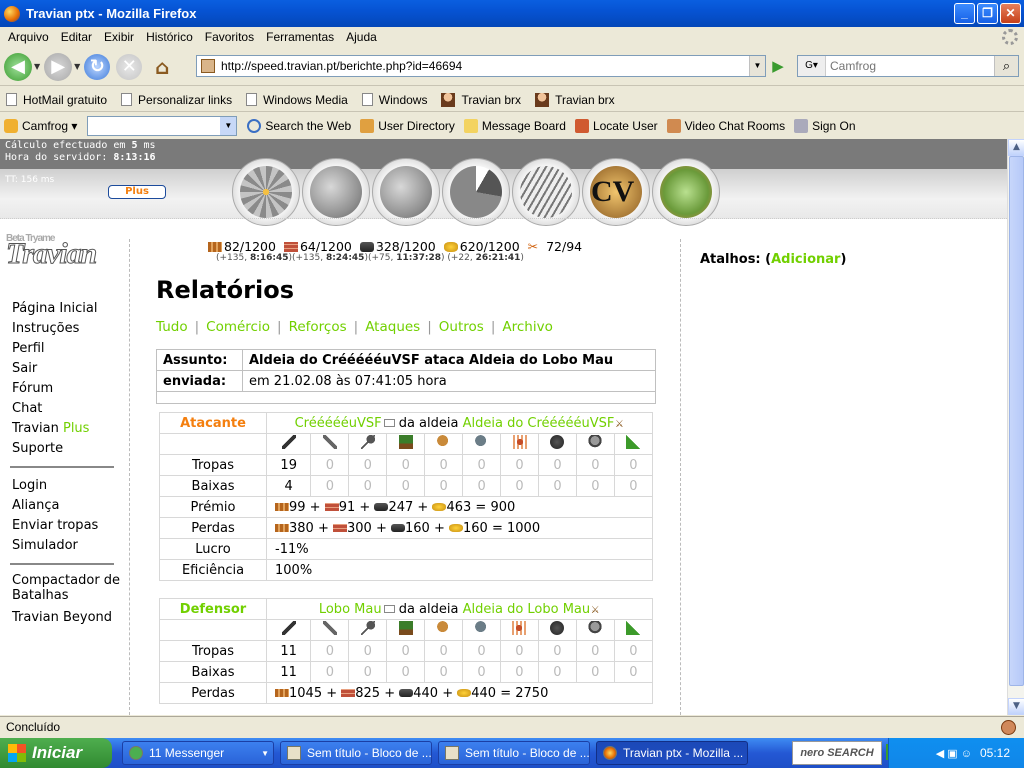 This screenshot has height=768, width=1024. Describe the element at coordinates (299, 126) in the screenshot. I see `search-web-button: Search the Web` at that location.